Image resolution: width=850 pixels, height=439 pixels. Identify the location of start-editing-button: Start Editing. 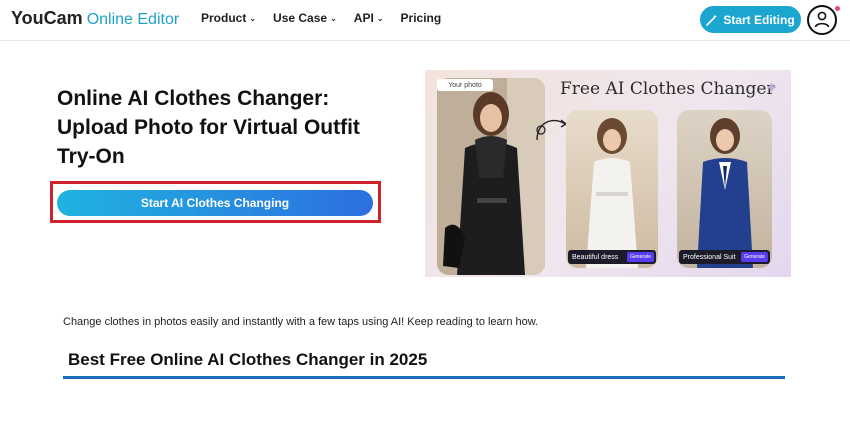
(750, 19).